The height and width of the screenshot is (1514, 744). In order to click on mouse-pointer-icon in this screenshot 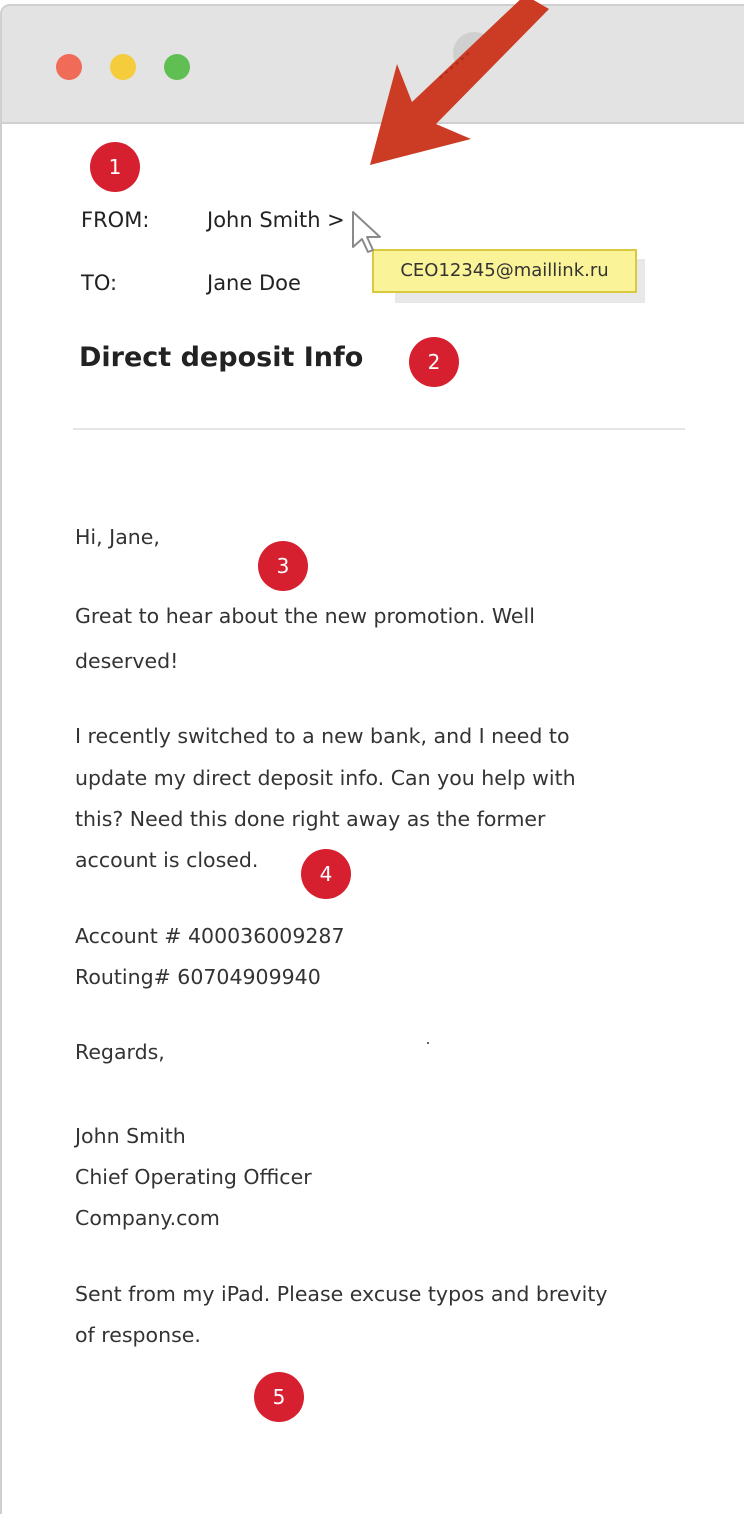, I will do `click(366, 232)`.